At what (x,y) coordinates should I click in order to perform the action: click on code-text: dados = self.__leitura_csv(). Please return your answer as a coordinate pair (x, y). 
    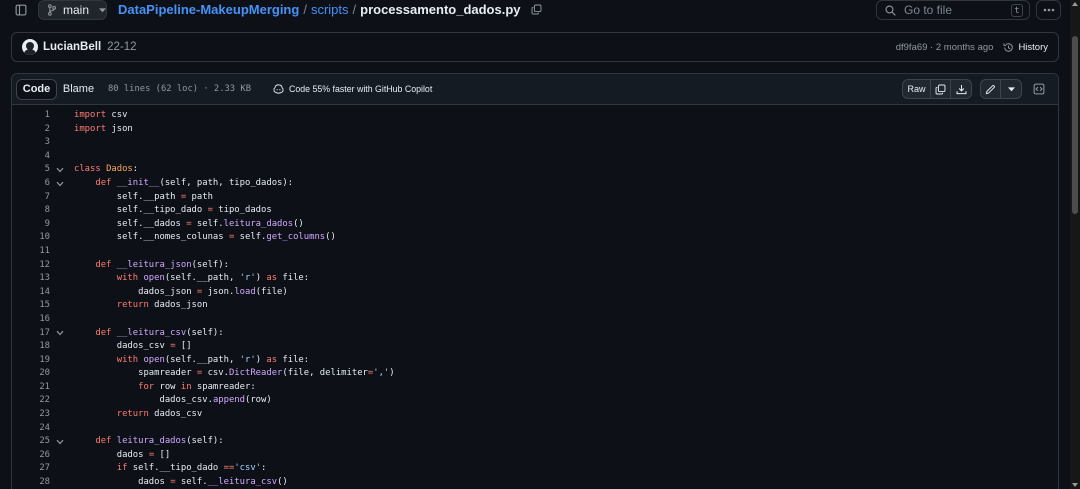
    Looking at the image, I should click on (181, 482).